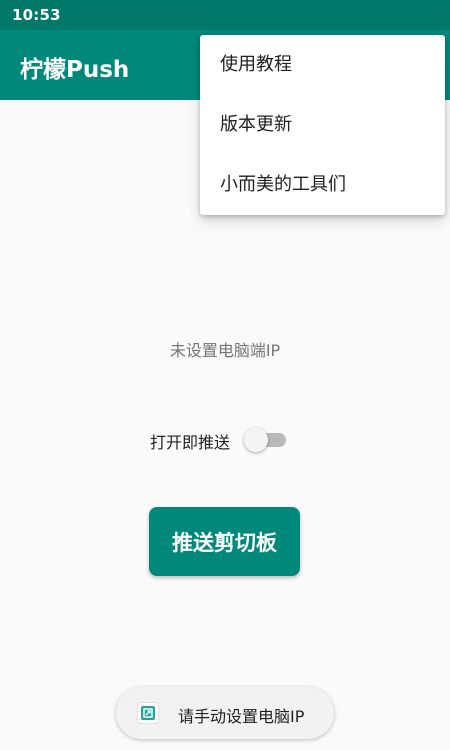 Image resolution: width=450 pixels, height=750 pixels. What do you see at coordinates (148, 713) in the screenshot?
I see `app-icon` at bounding box center [148, 713].